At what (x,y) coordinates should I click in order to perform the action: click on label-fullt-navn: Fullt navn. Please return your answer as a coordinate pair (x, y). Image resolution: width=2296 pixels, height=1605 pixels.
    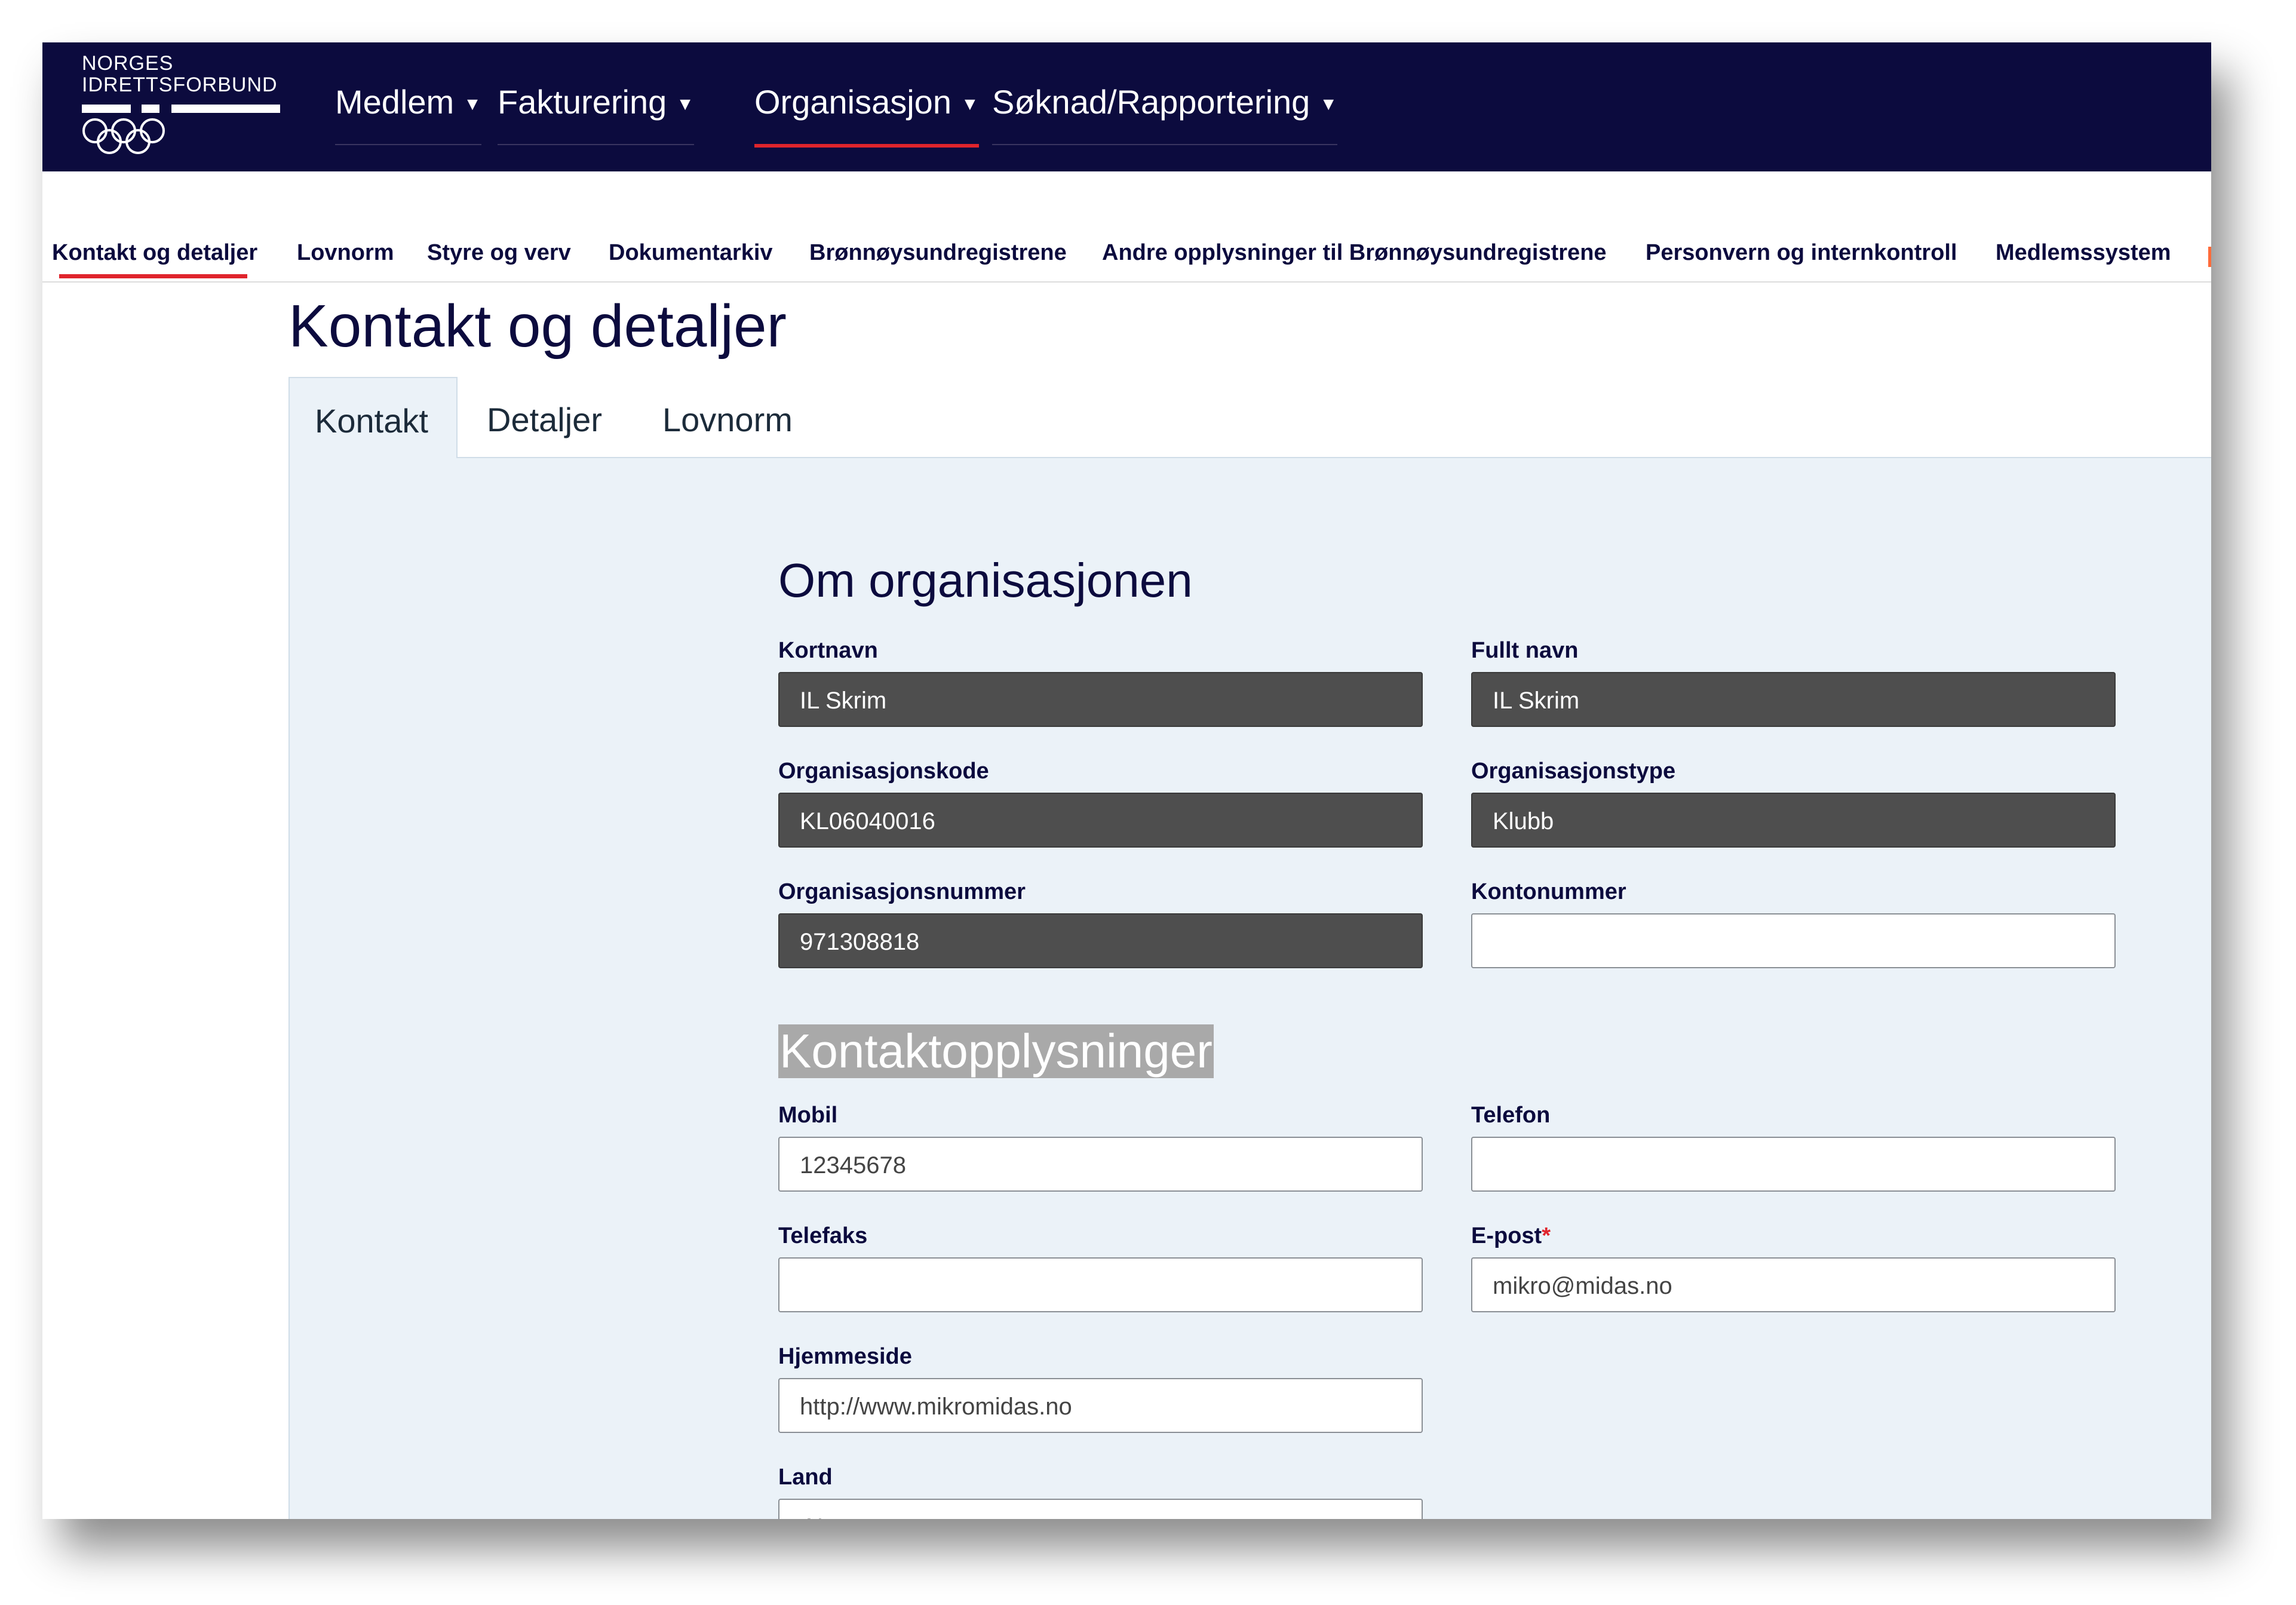
    Looking at the image, I should click on (1525, 650).